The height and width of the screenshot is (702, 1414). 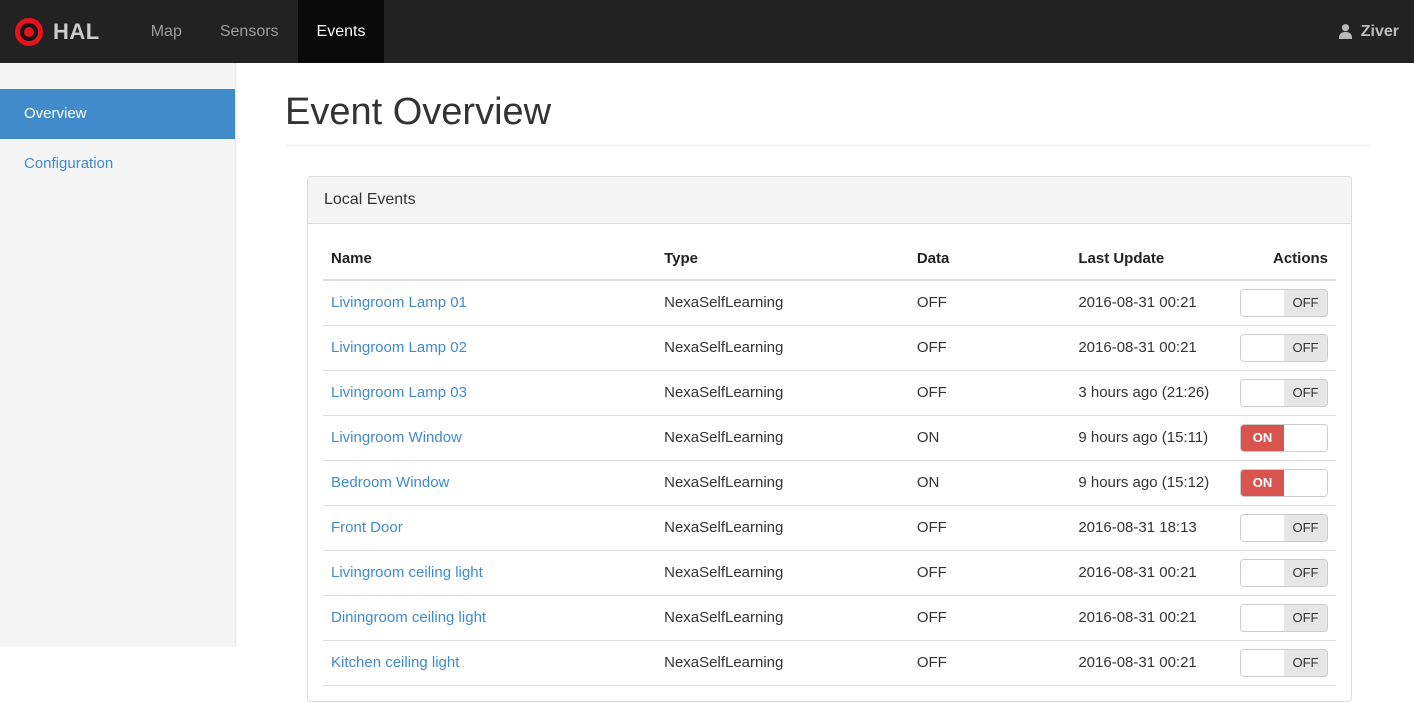 I want to click on event-name-link: Livingroom Lamp 02, so click(x=399, y=347).